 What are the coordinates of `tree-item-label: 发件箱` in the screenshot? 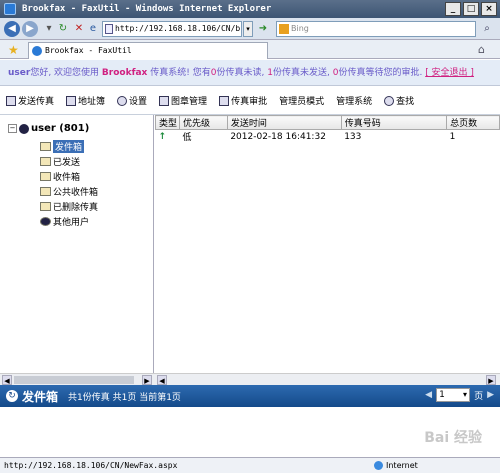 It's located at (69, 146).